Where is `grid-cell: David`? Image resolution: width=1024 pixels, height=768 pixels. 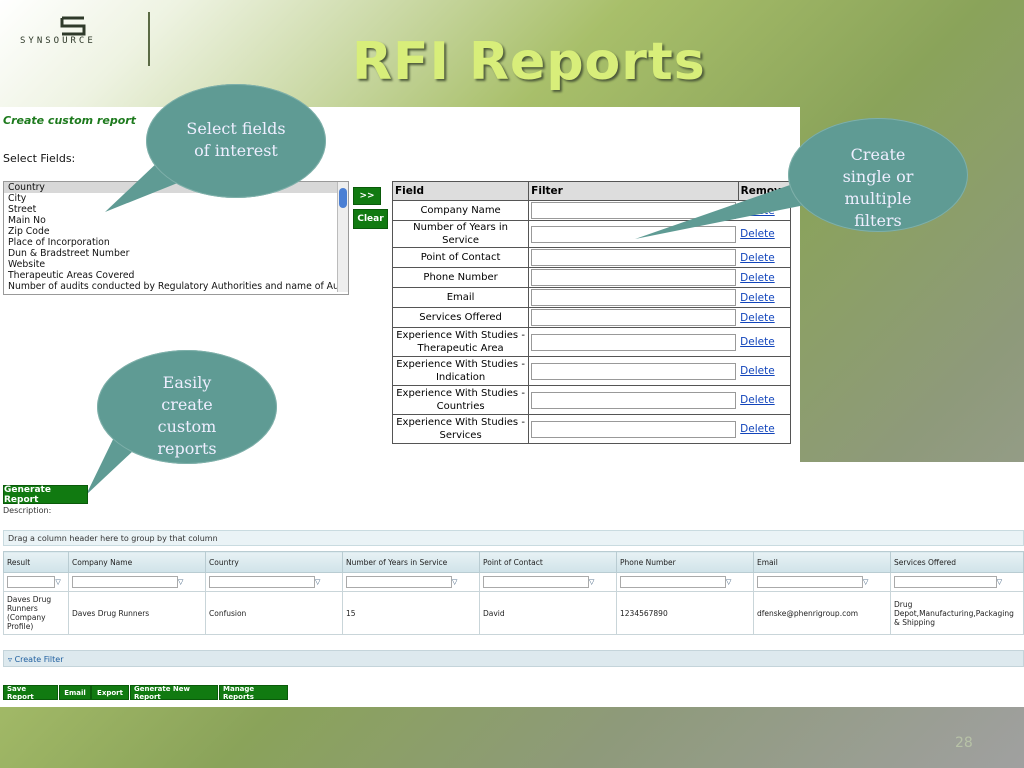
grid-cell: David is located at coordinates (548, 613).